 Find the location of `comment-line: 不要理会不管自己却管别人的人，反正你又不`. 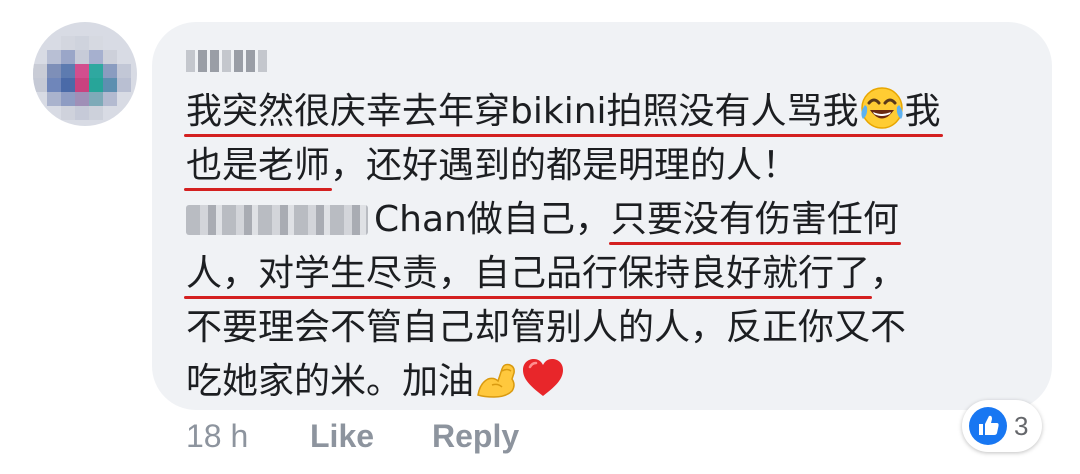

comment-line: 不要理会不管自己却管别人的人，反正你又不 is located at coordinates (546, 327).